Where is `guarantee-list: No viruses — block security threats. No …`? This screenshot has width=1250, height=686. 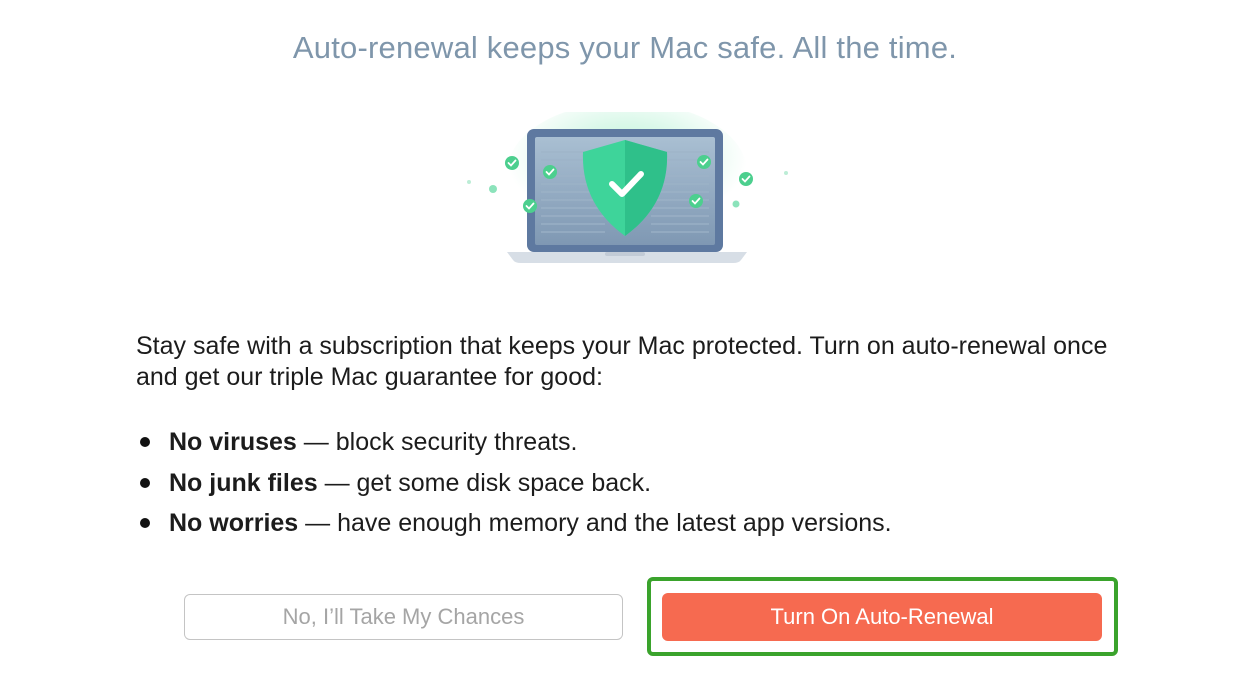 guarantee-list: No viruses — block security threats. No … is located at coordinates (636, 485).